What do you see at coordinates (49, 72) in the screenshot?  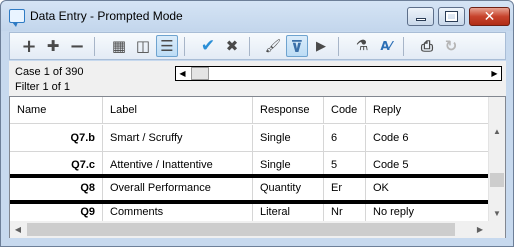 I see `case-counter: Case 1 of 390` at bounding box center [49, 72].